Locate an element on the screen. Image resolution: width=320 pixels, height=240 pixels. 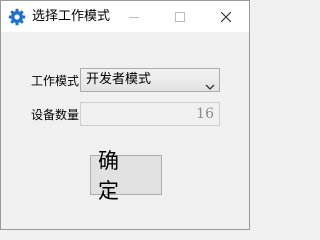
minimize-button is located at coordinates (134, 16).